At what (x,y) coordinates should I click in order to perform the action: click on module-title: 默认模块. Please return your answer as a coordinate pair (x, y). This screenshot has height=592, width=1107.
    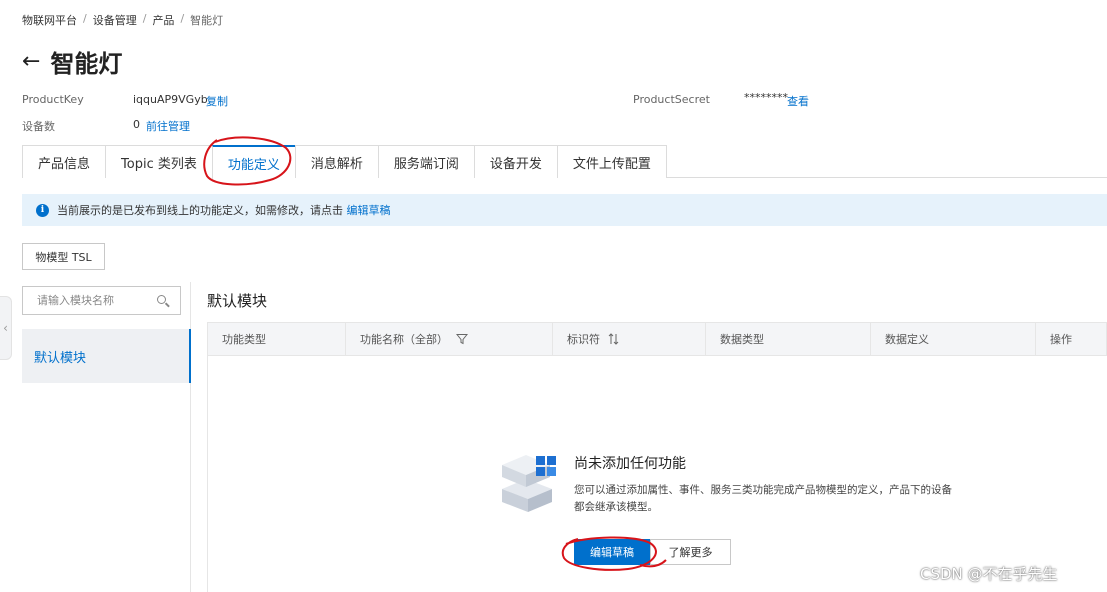
    Looking at the image, I should click on (237, 301).